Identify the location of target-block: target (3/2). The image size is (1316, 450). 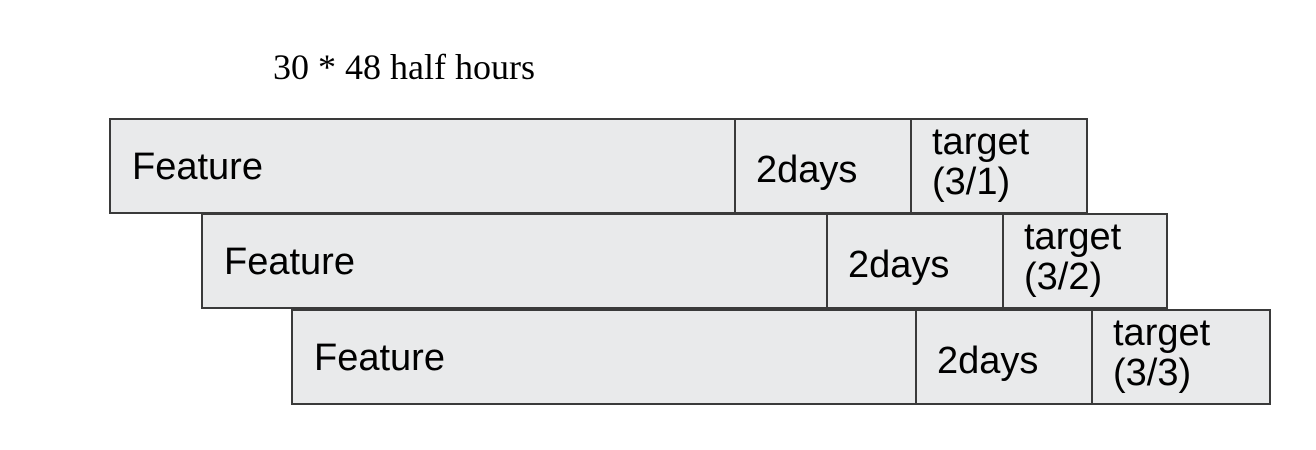
(1085, 261).